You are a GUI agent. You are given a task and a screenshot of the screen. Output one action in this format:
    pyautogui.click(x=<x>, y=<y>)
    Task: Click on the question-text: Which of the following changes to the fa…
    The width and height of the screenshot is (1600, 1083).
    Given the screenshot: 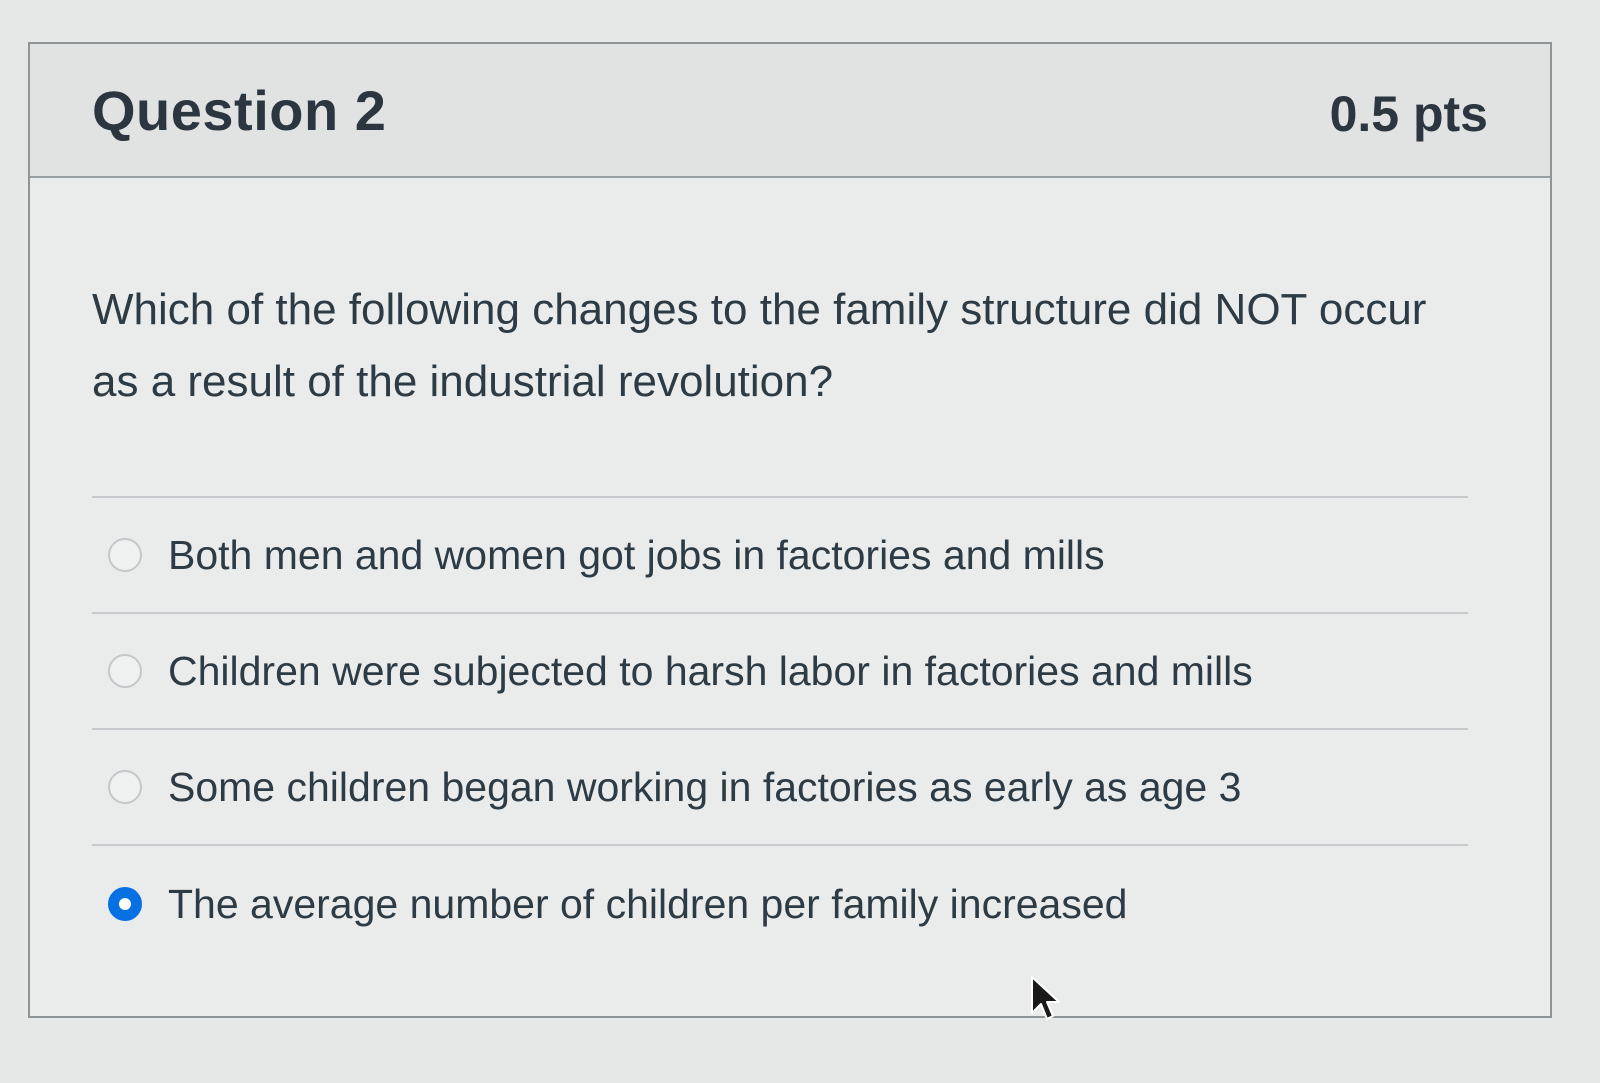 What is the action you would take?
    pyautogui.click(x=759, y=345)
    